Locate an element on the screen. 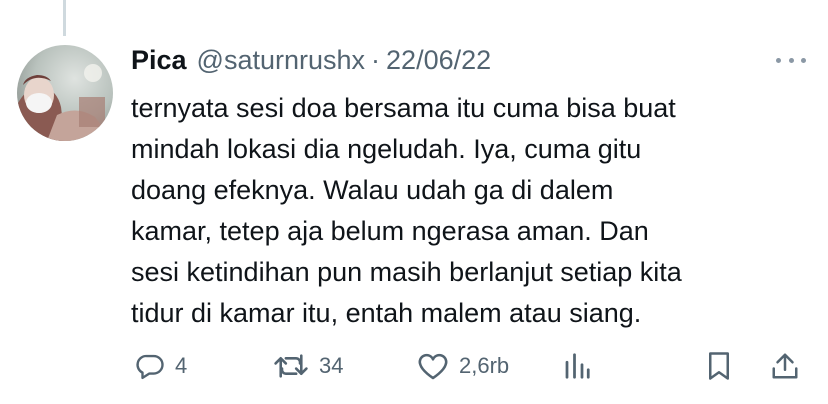  views-button is located at coordinates (577, 366).